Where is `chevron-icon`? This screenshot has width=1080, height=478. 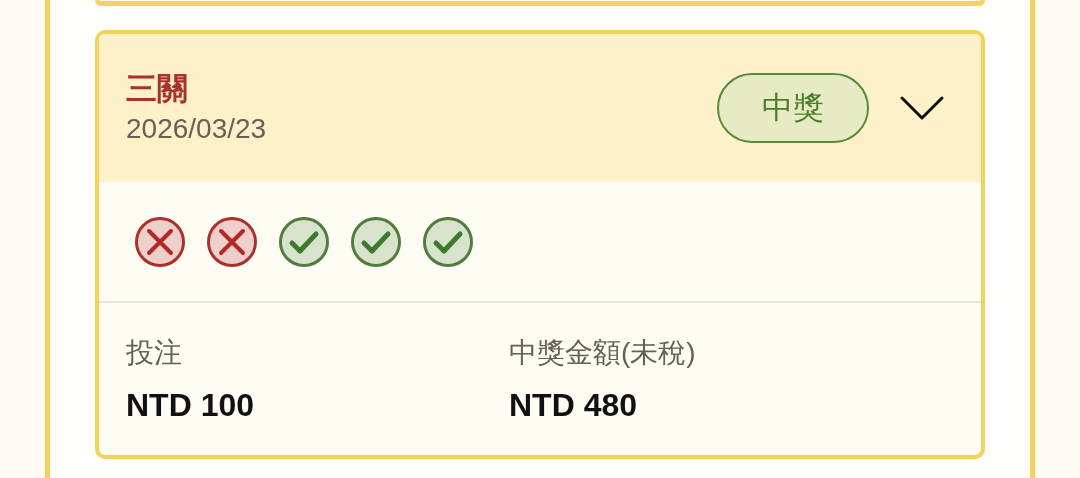
chevron-icon is located at coordinates (922, 108).